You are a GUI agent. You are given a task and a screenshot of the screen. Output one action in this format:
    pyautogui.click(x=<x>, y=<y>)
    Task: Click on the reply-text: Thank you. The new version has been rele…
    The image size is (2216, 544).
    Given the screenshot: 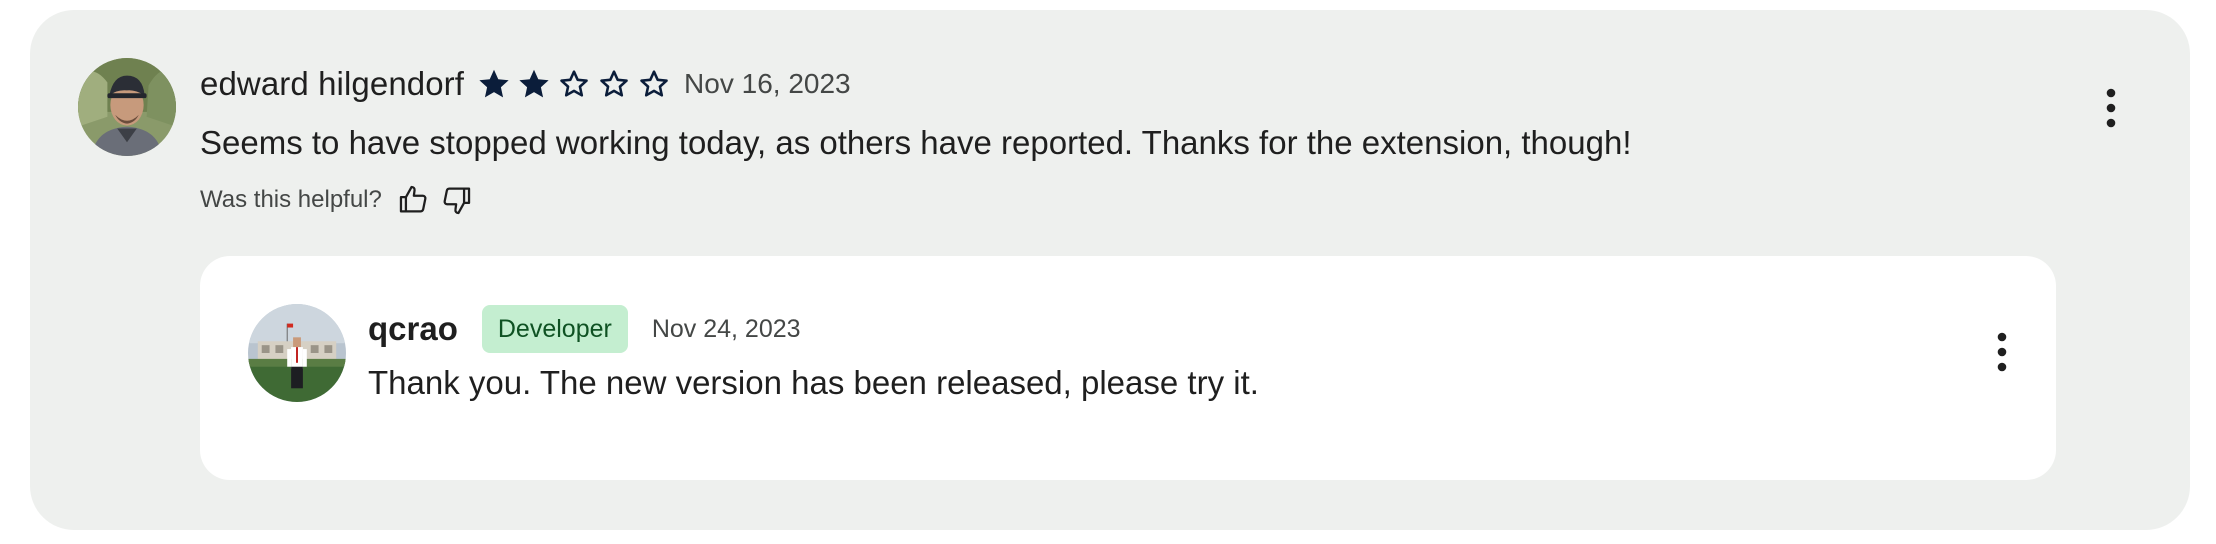 What is the action you would take?
    pyautogui.click(x=813, y=382)
    